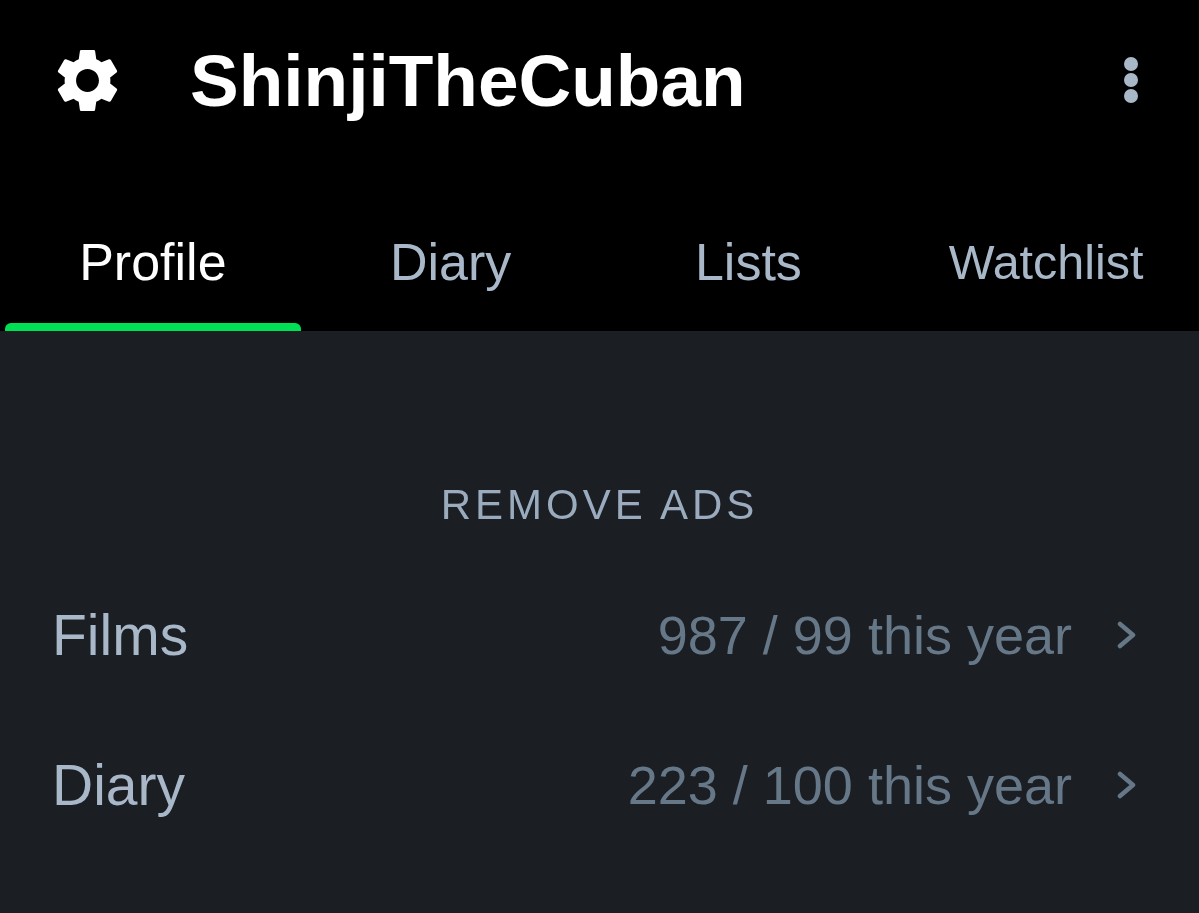 The height and width of the screenshot is (913, 1199). What do you see at coordinates (599, 505) in the screenshot?
I see `remove-ads-button: REMOVE ADS` at bounding box center [599, 505].